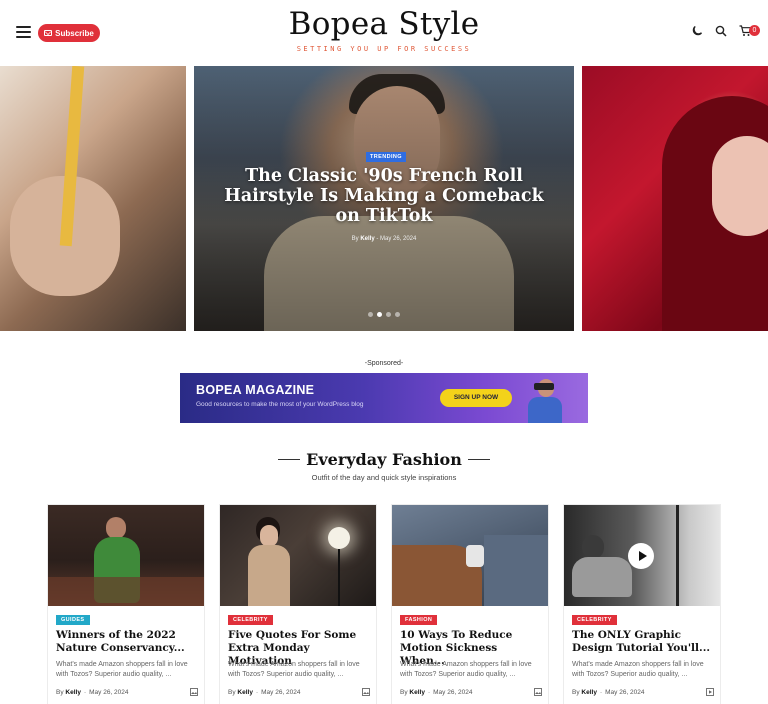  What do you see at coordinates (754, 30) in the screenshot?
I see `cart-count-badge: 0` at bounding box center [754, 30].